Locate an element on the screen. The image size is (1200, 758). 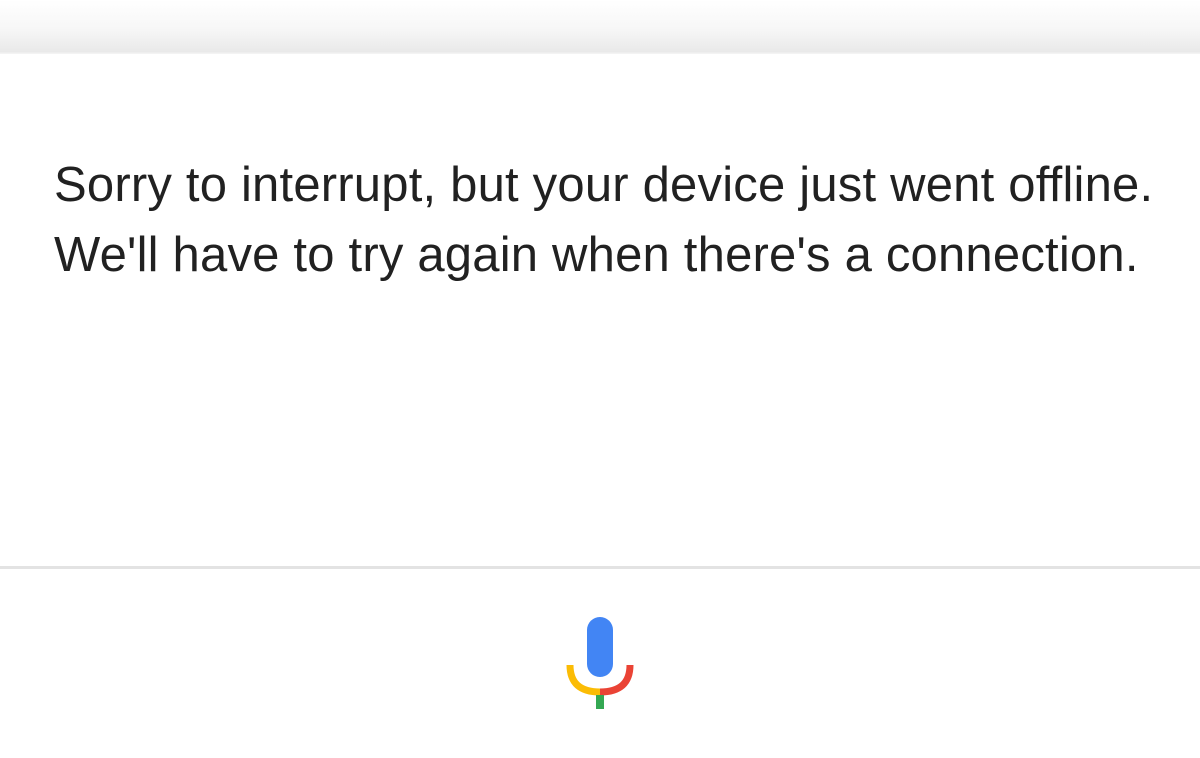
mic-capsule is located at coordinates (600, 647).